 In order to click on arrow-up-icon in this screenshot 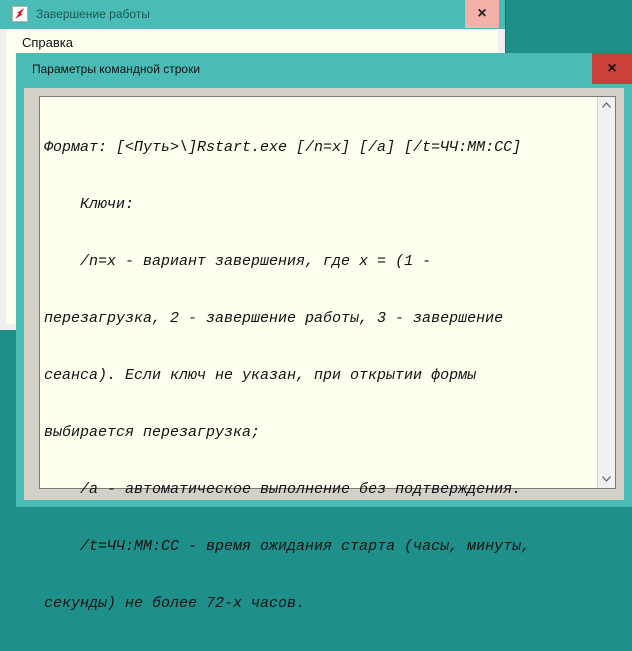, I will do `click(606, 105)`.